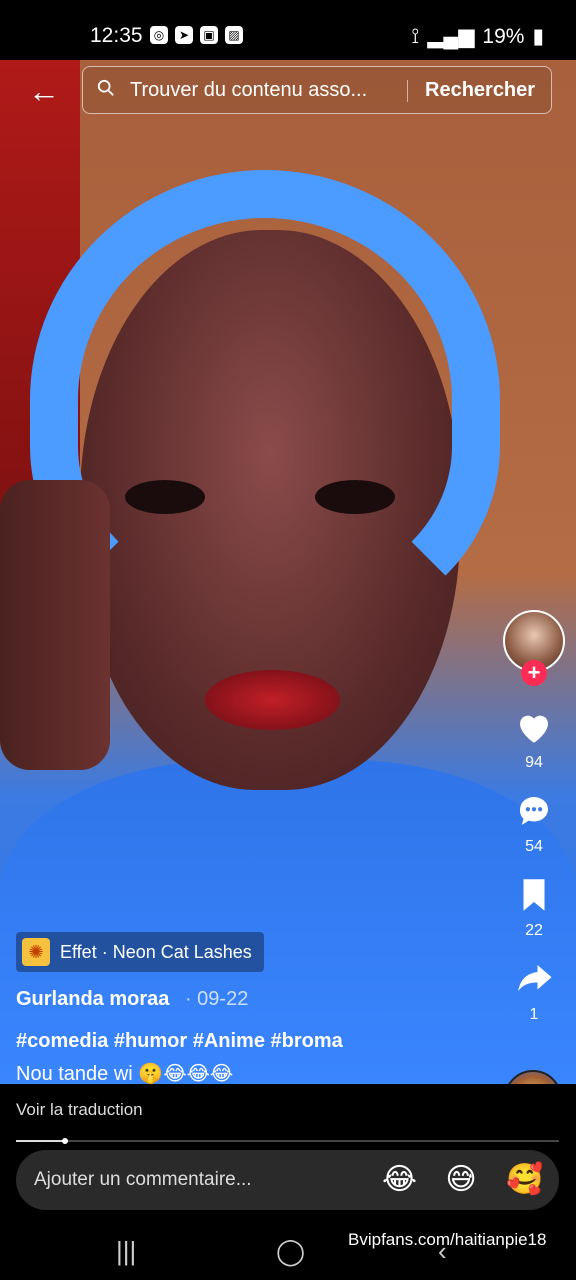 Image resolution: width=576 pixels, height=1280 pixels. I want to click on share-action: 1, so click(534, 991).